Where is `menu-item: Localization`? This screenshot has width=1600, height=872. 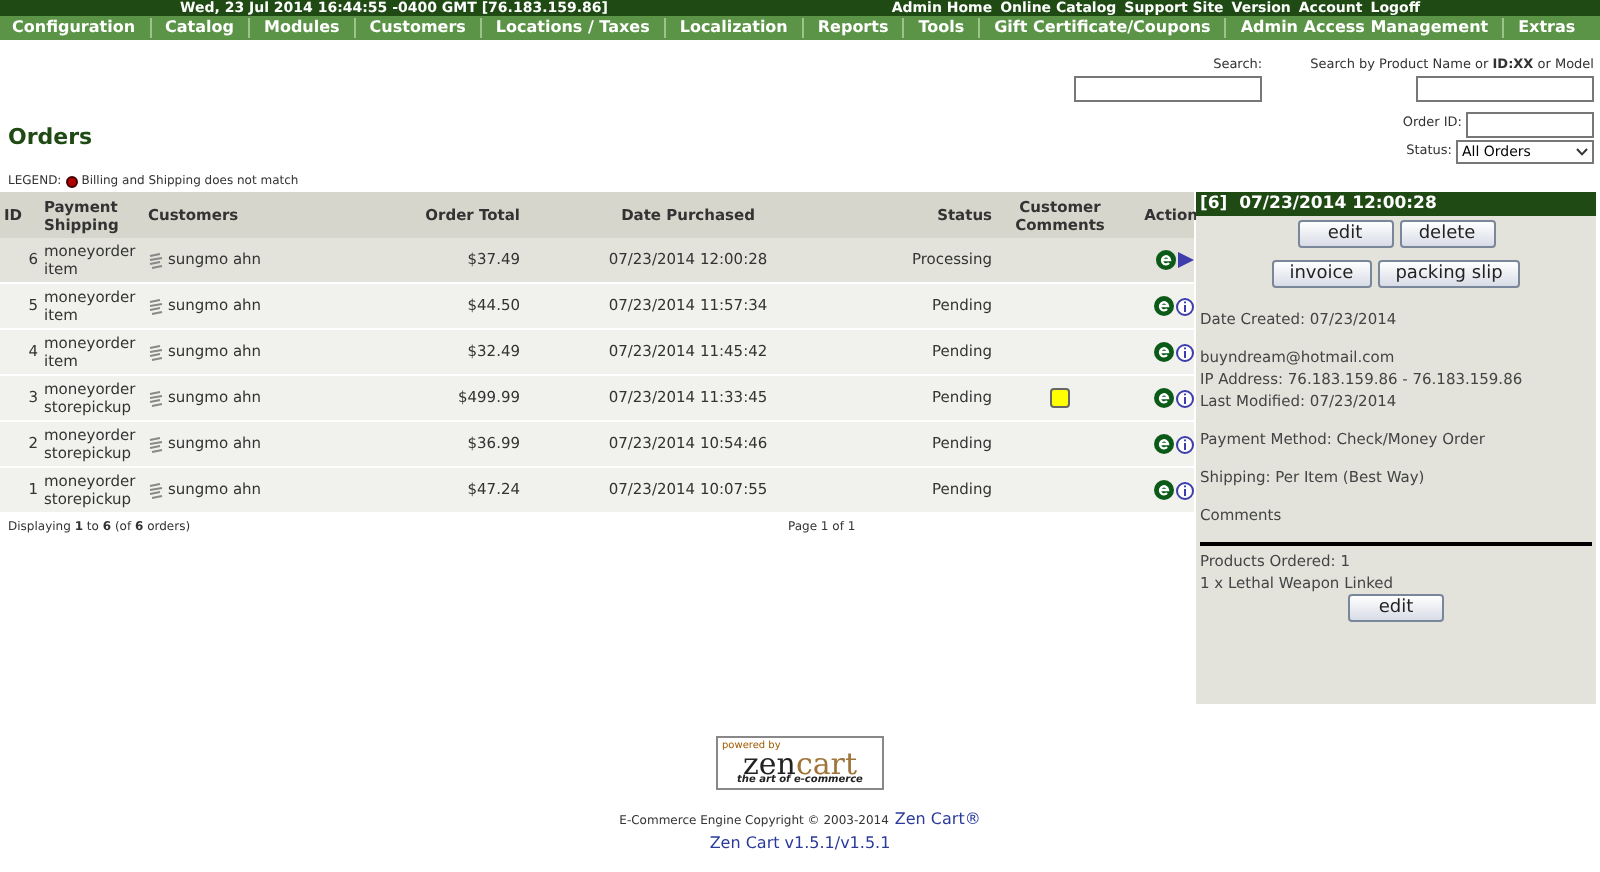
menu-item: Localization is located at coordinates (733, 28).